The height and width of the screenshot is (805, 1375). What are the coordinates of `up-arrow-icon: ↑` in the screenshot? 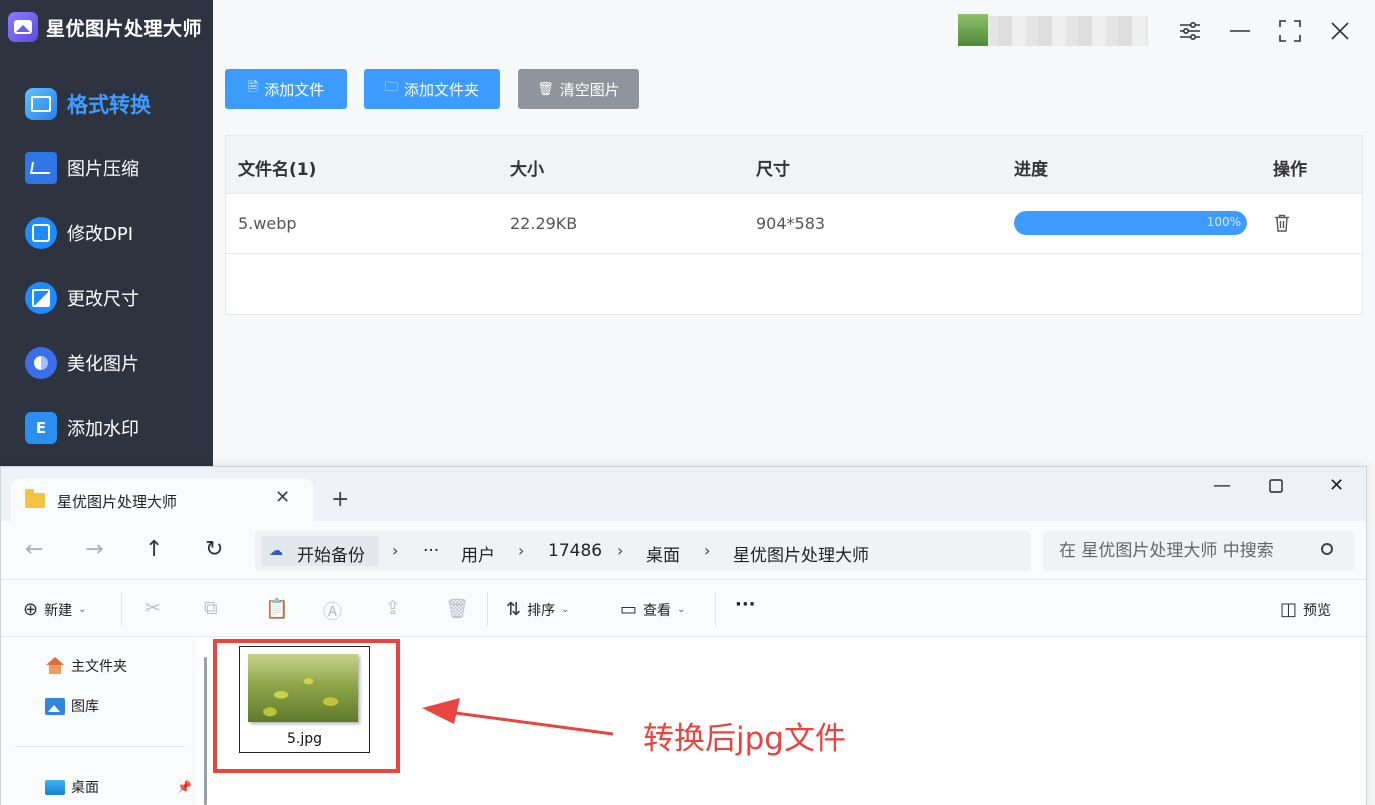 It's located at (154, 549).